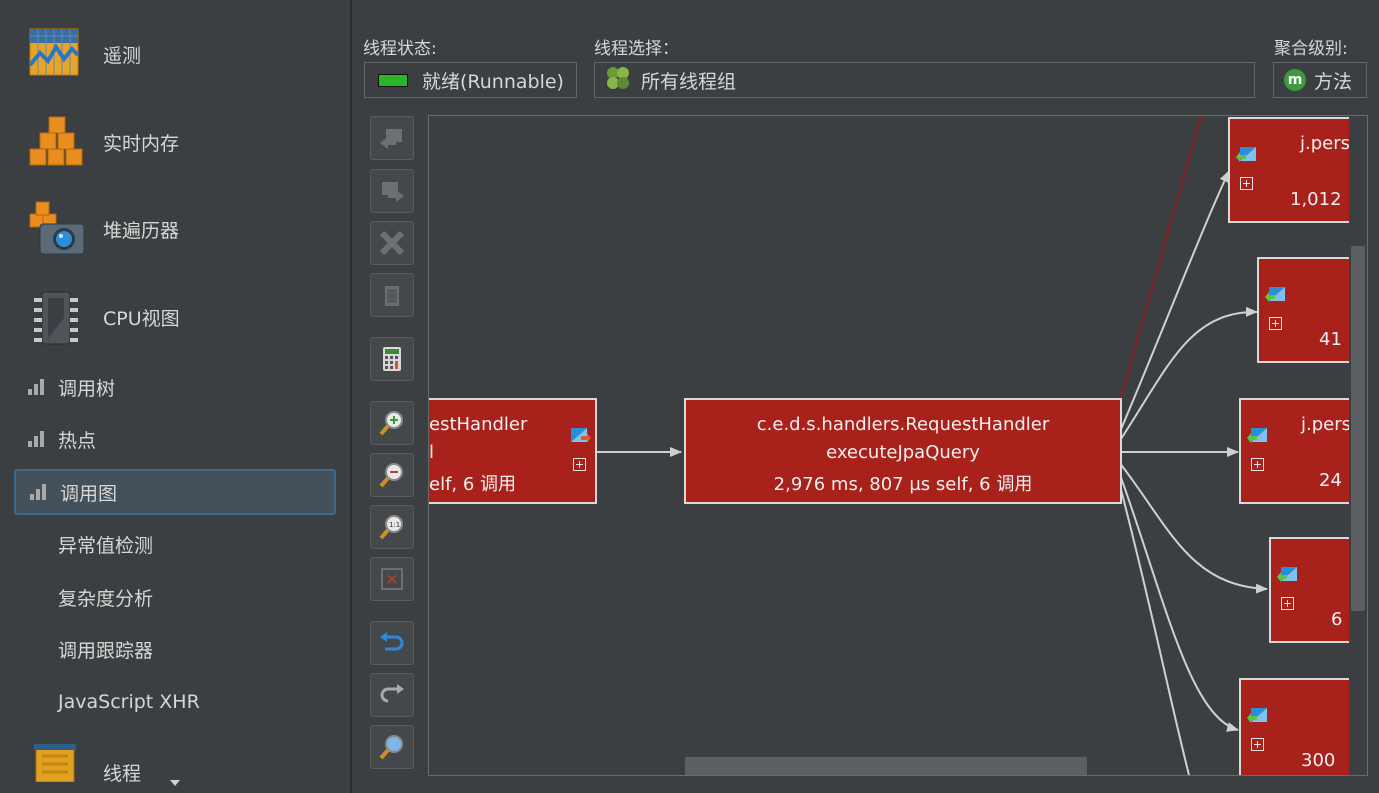  I want to click on zoom-reset-button: 1:1, so click(392, 527).